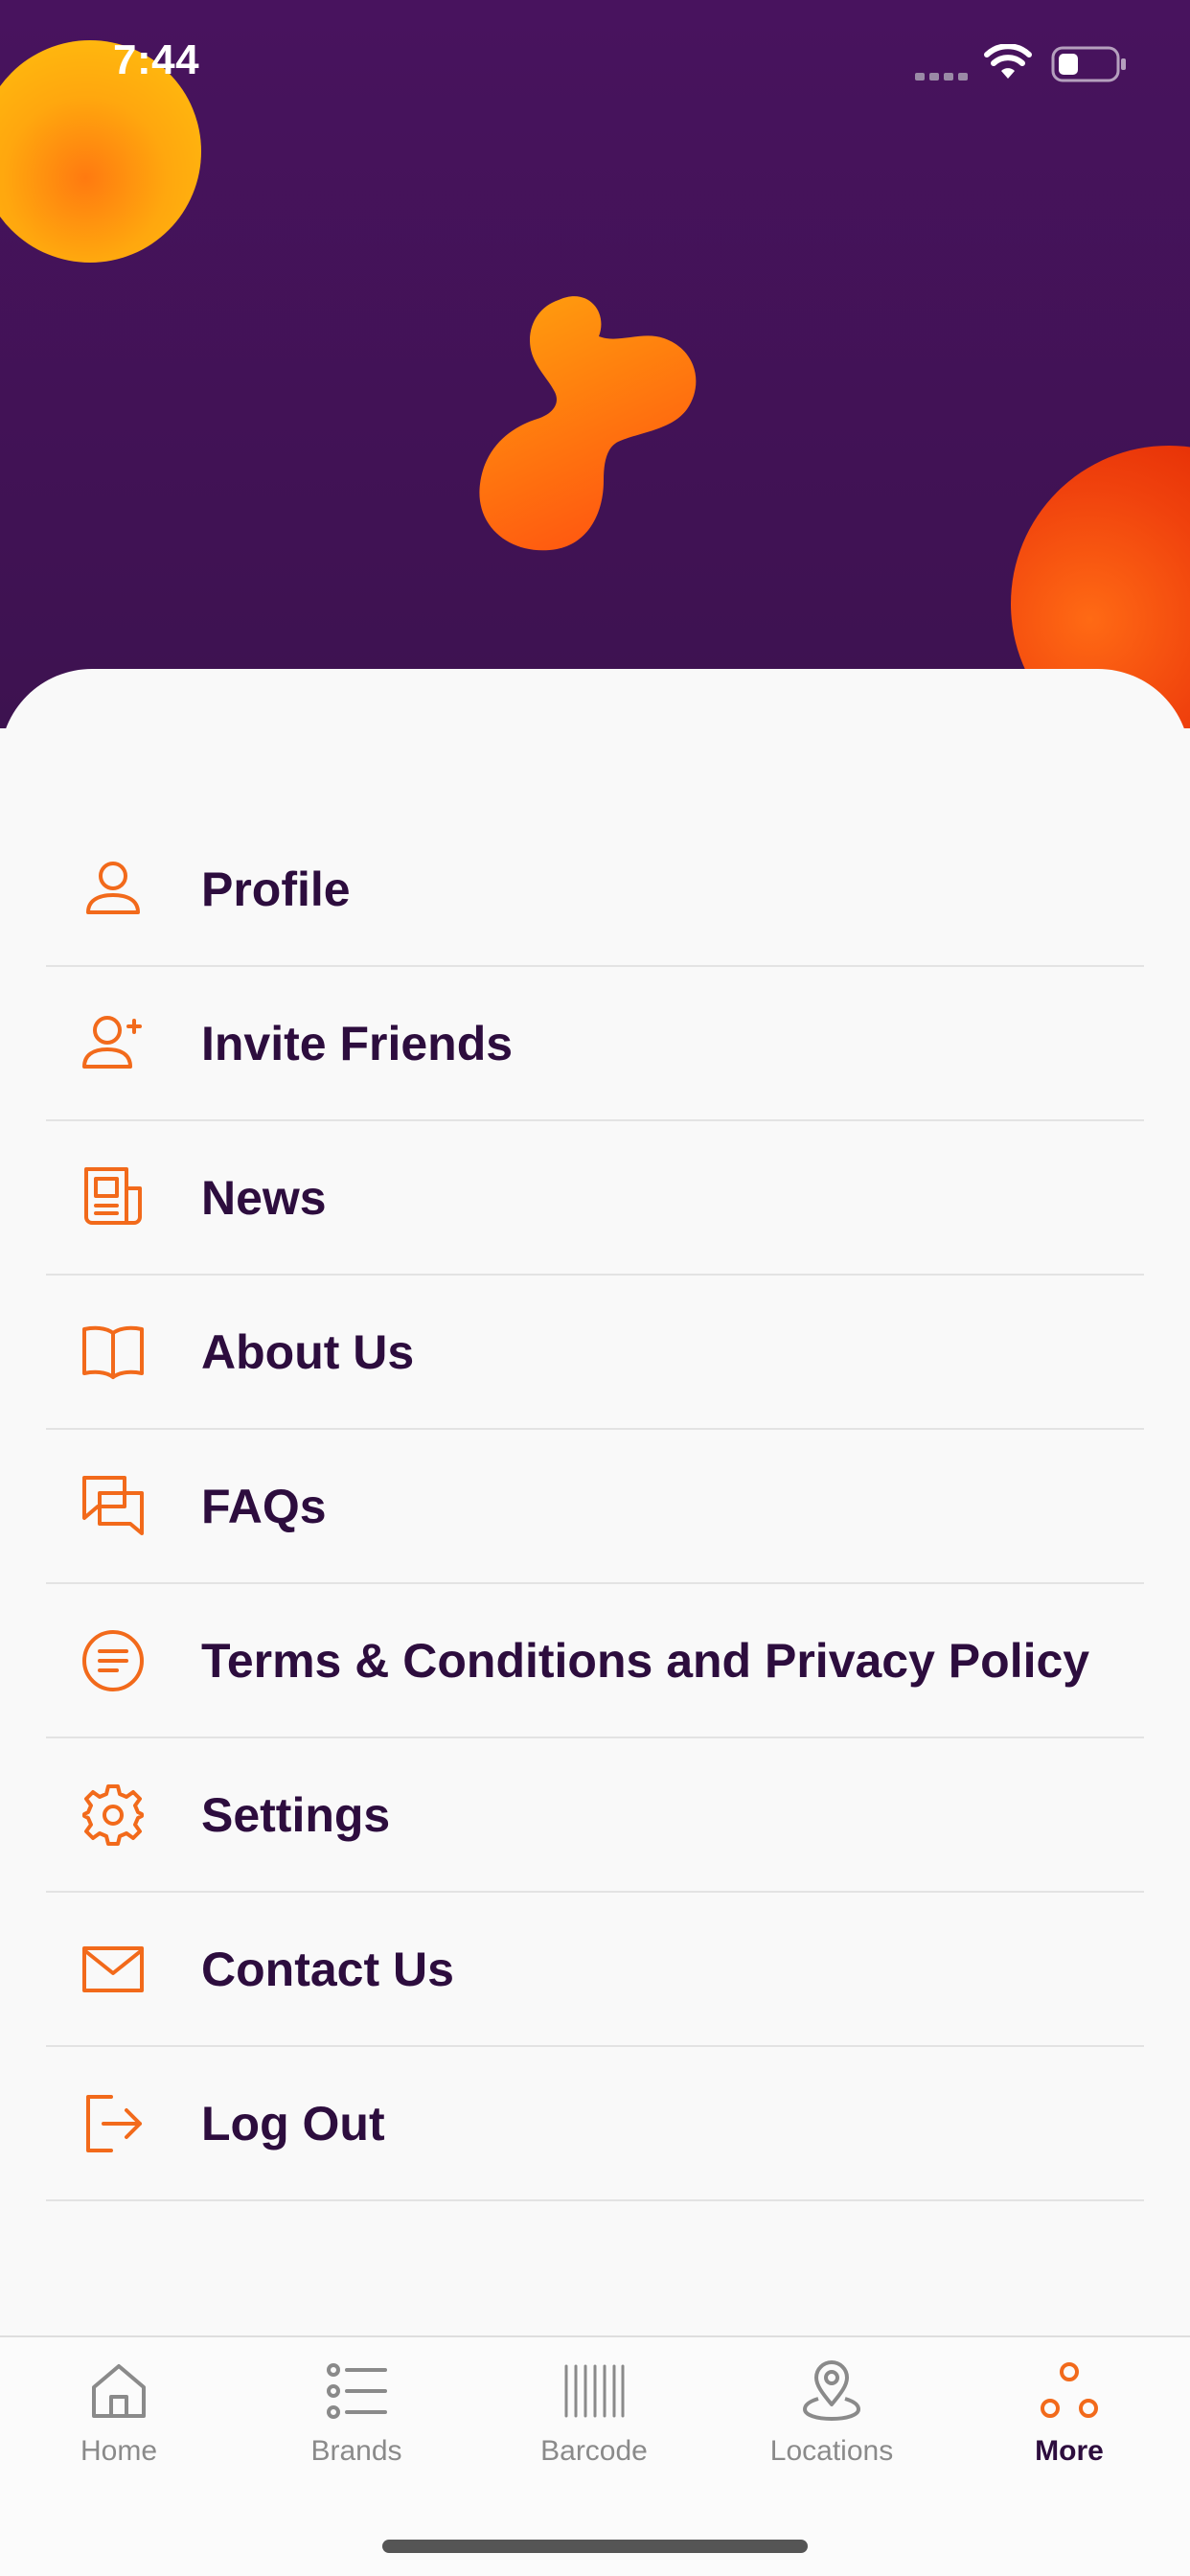 This screenshot has height=2576, width=1190. What do you see at coordinates (595, 2124) in the screenshot?
I see `menu-item-log-out: Log Out` at bounding box center [595, 2124].